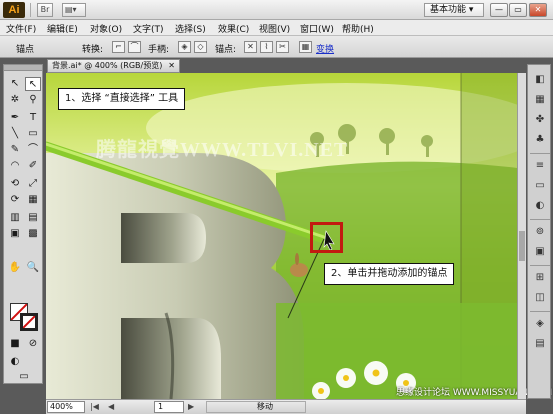  I want to click on gradient-tool-icon: ▤, so click(33, 218).